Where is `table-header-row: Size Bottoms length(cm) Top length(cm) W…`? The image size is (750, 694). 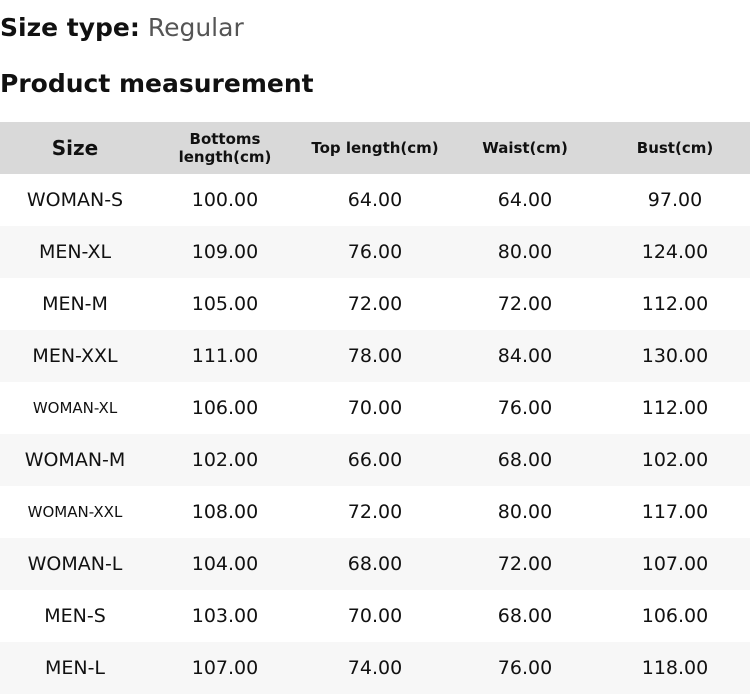 table-header-row: Size Bottoms length(cm) Top length(cm) W… is located at coordinates (375, 148).